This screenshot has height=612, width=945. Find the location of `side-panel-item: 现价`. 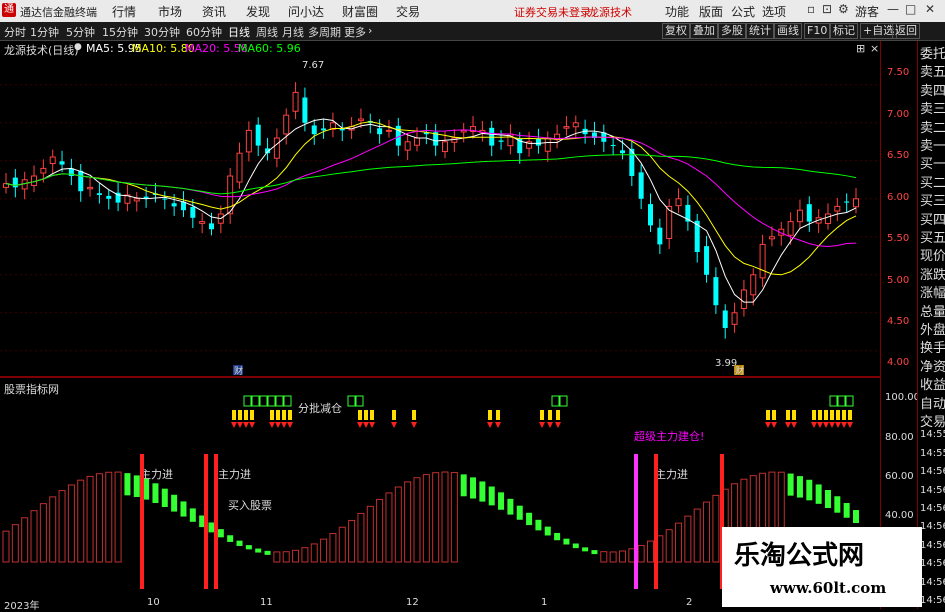

side-panel-item: 现价 is located at coordinates (932, 254).